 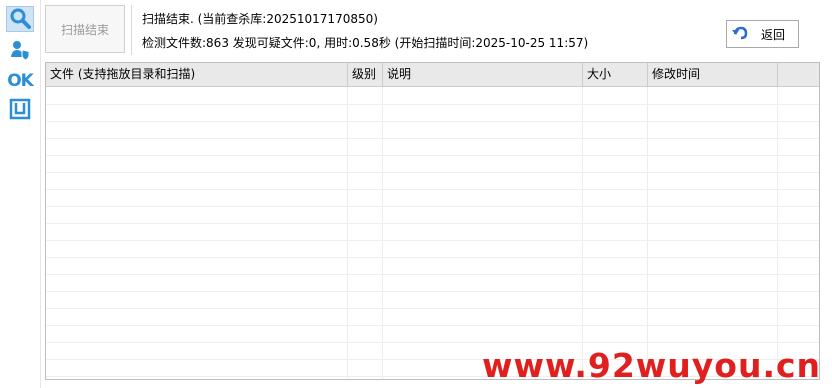 I want to click on magnifier-icon, so click(x=20, y=19).